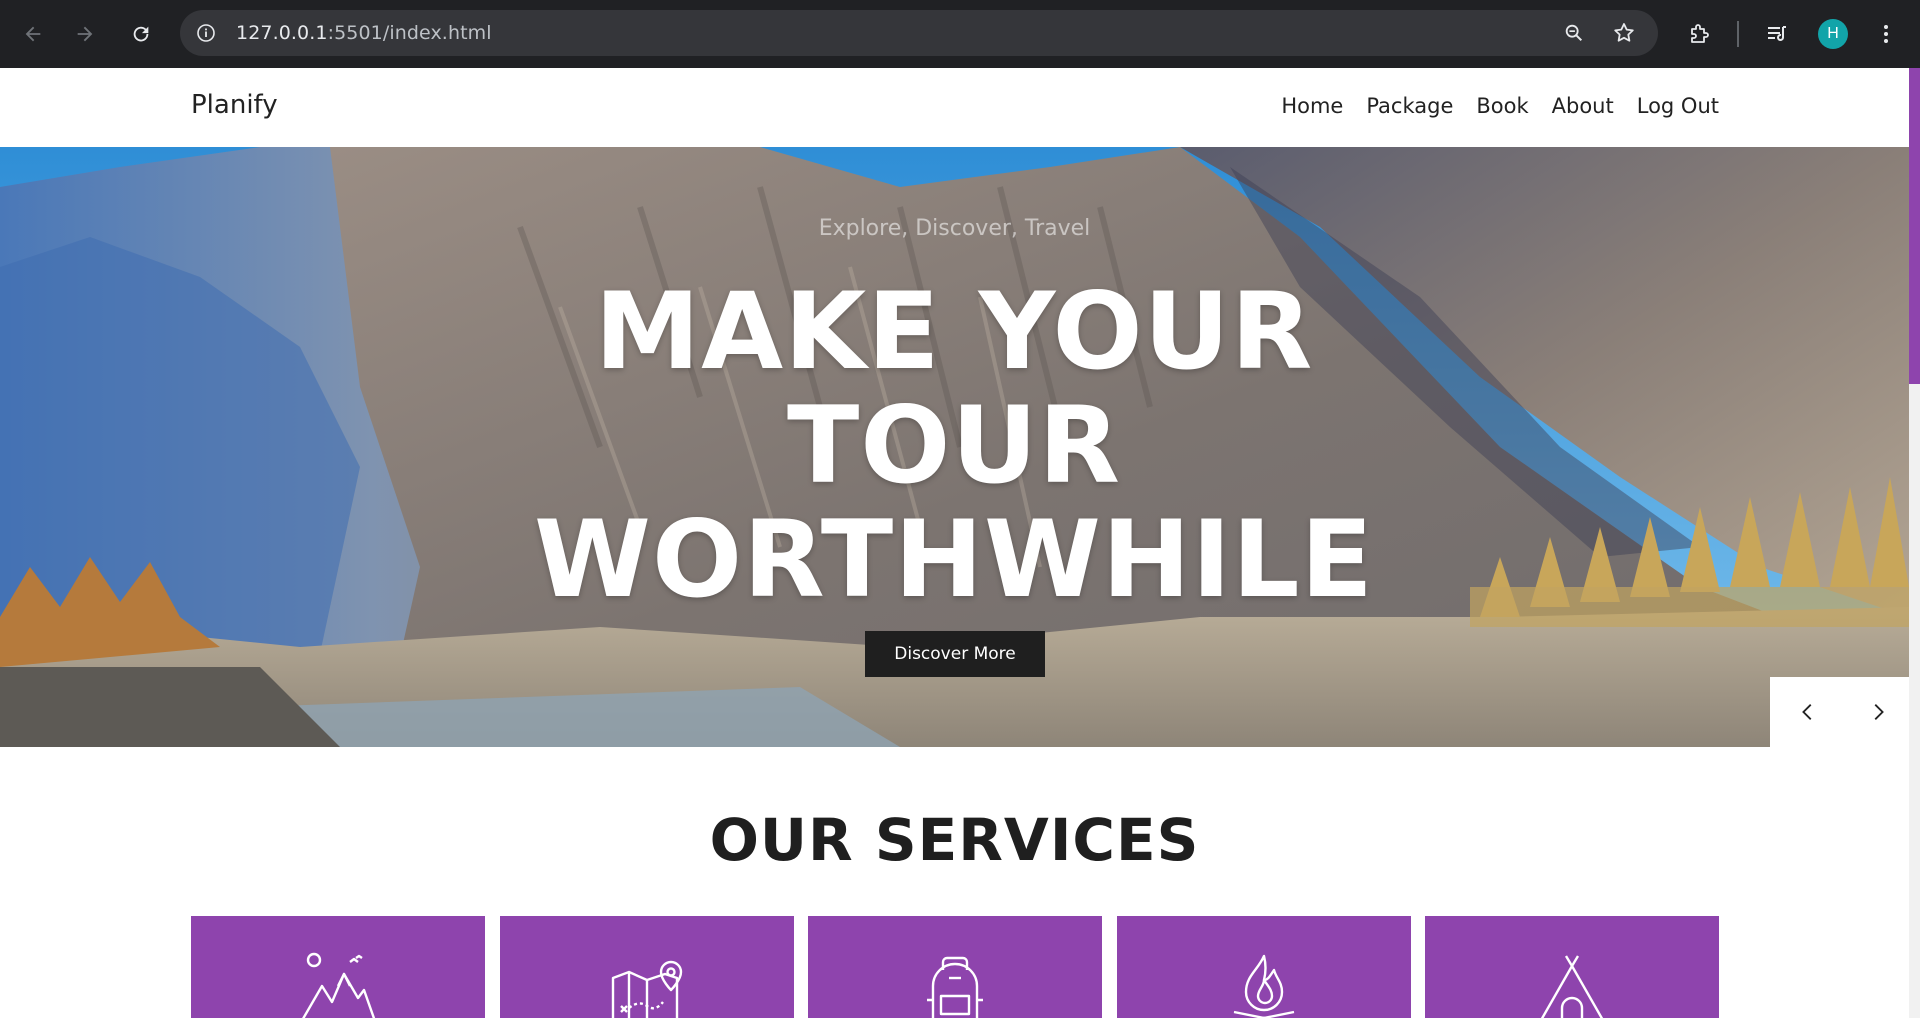  Describe the element at coordinates (1914, 226) in the screenshot. I see `scrollbar-thumb` at that location.